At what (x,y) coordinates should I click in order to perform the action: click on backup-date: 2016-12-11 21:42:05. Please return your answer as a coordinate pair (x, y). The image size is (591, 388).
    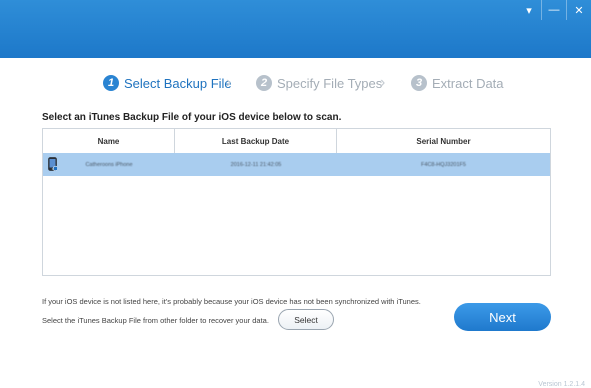
    Looking at the image, I should click on (256, 164).